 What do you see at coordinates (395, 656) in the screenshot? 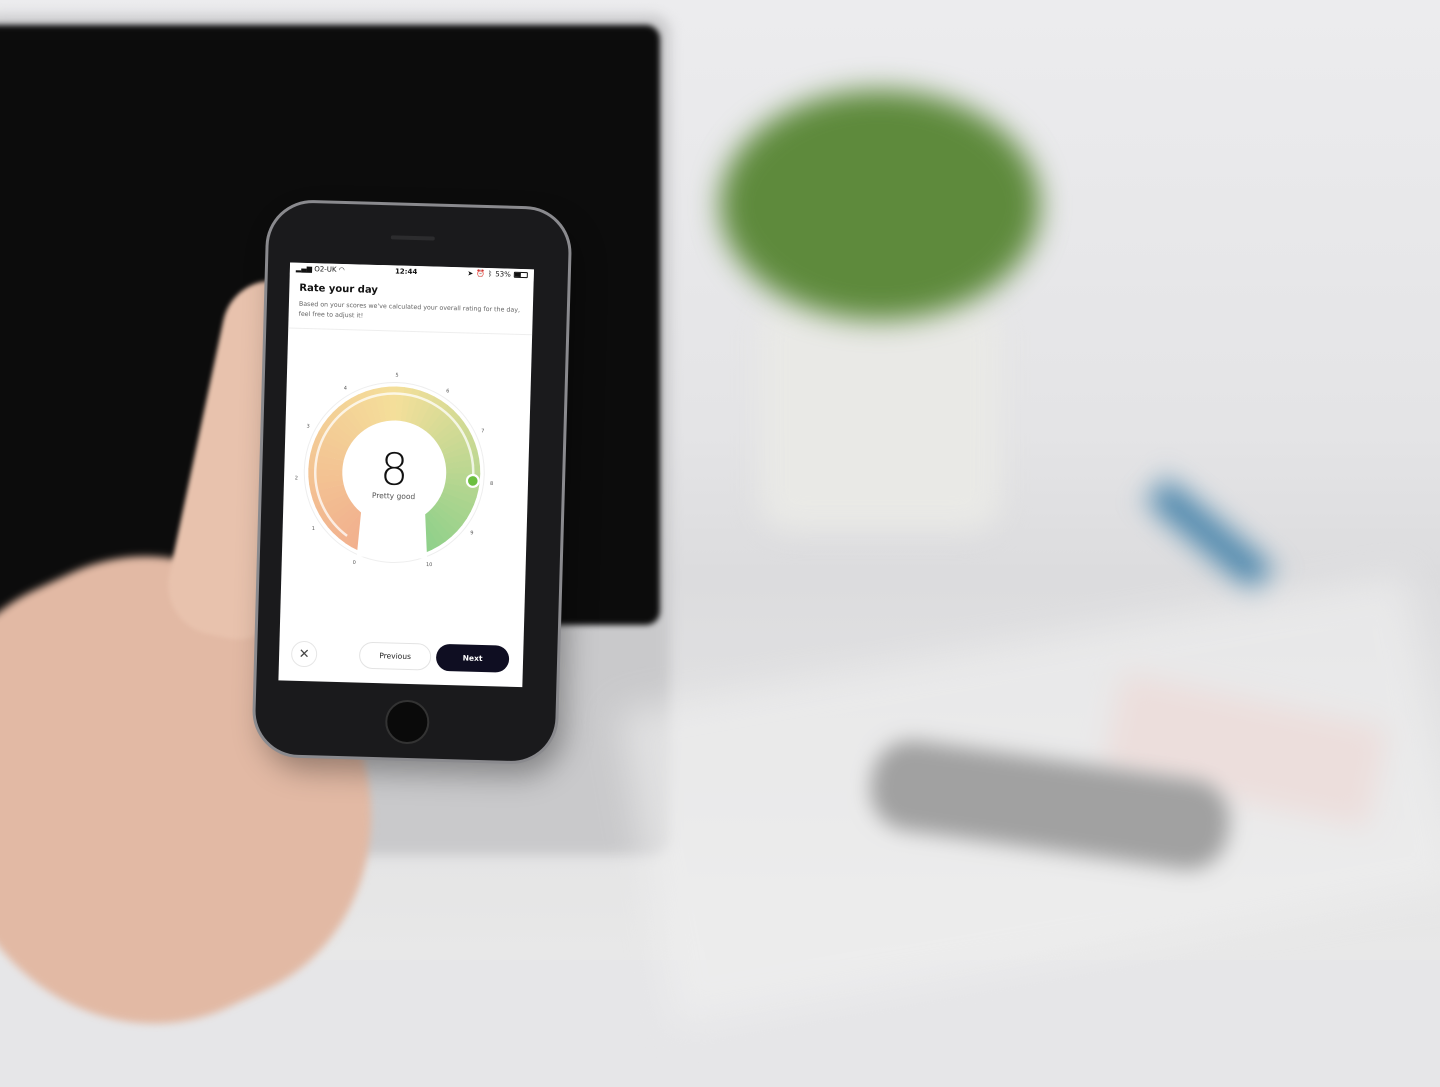
I see `previous-button: Previous` at bounding box center [395, 656].